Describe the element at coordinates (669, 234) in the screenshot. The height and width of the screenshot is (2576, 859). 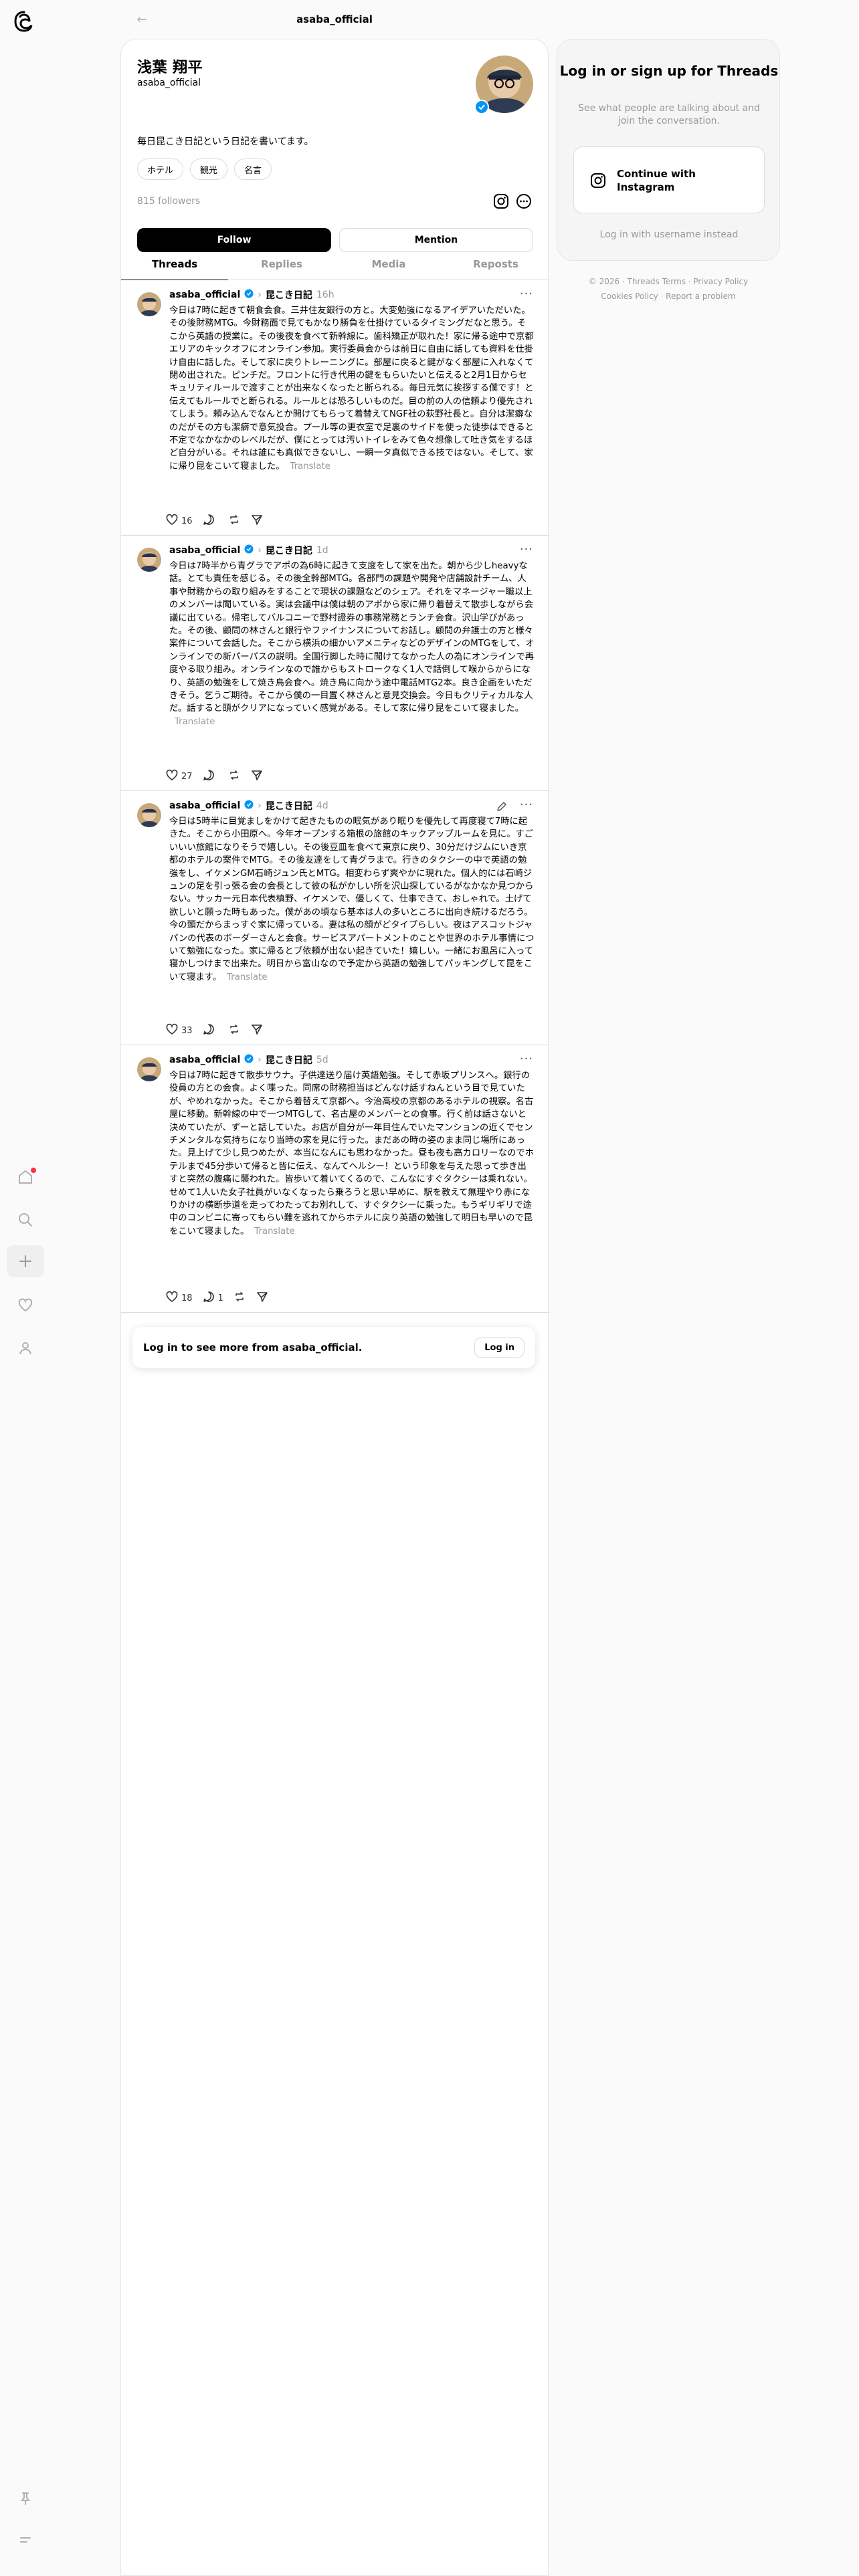
I see `username-login-link: Log in with username instead` at that location.